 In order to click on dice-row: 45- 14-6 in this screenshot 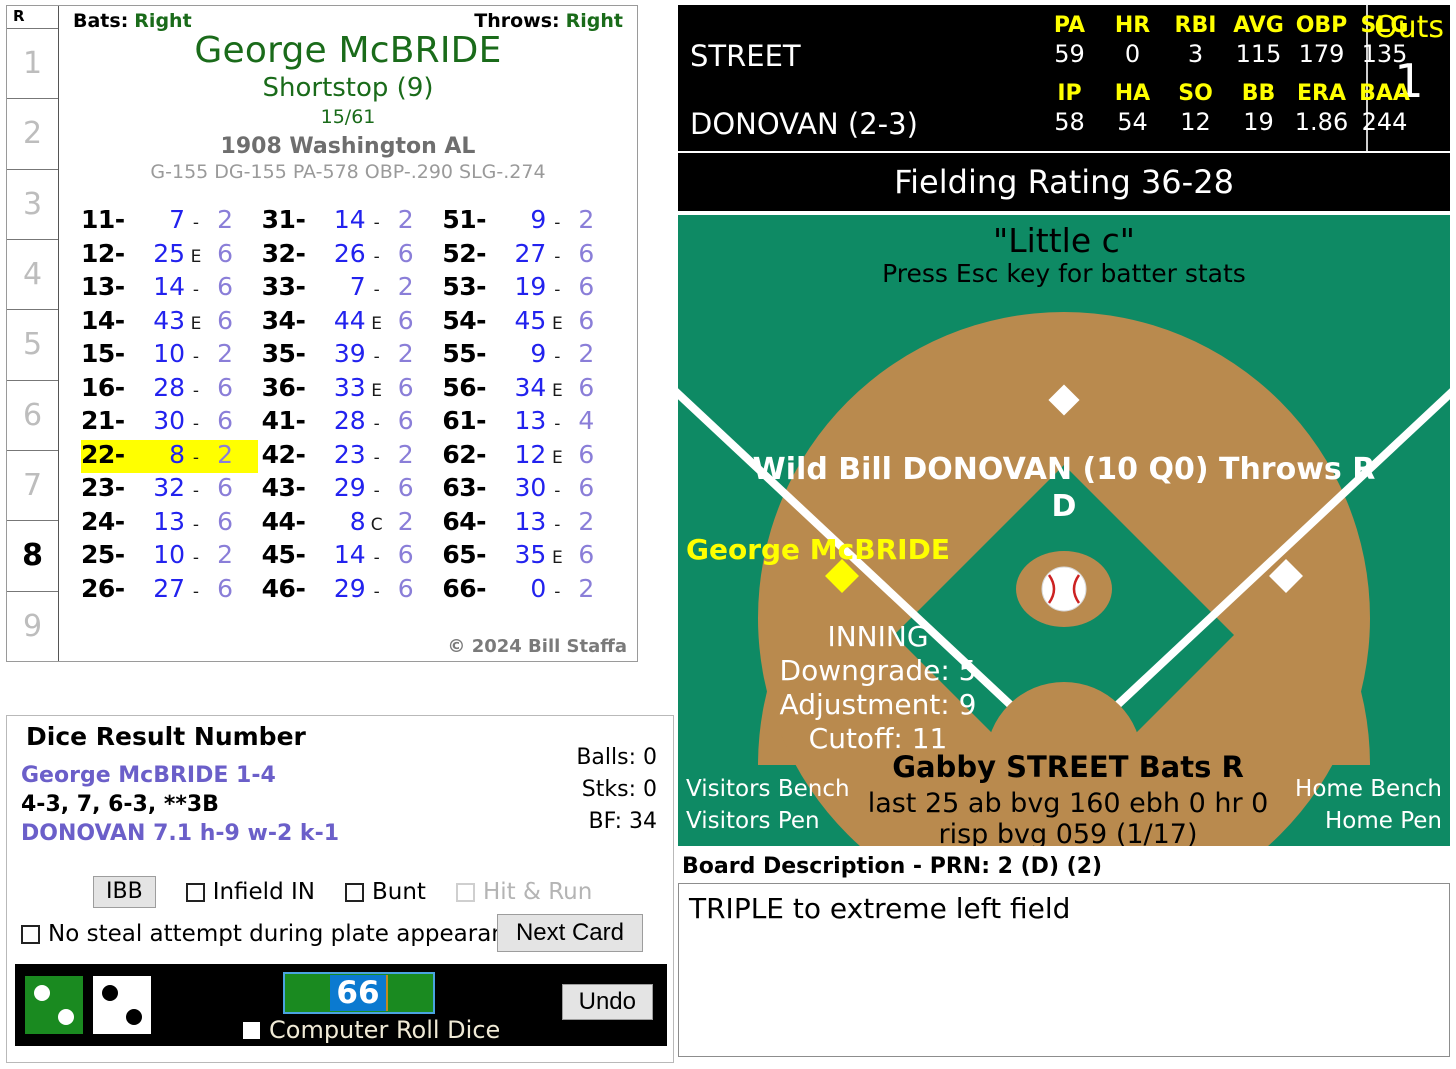, I will do `click(350, 557)`.